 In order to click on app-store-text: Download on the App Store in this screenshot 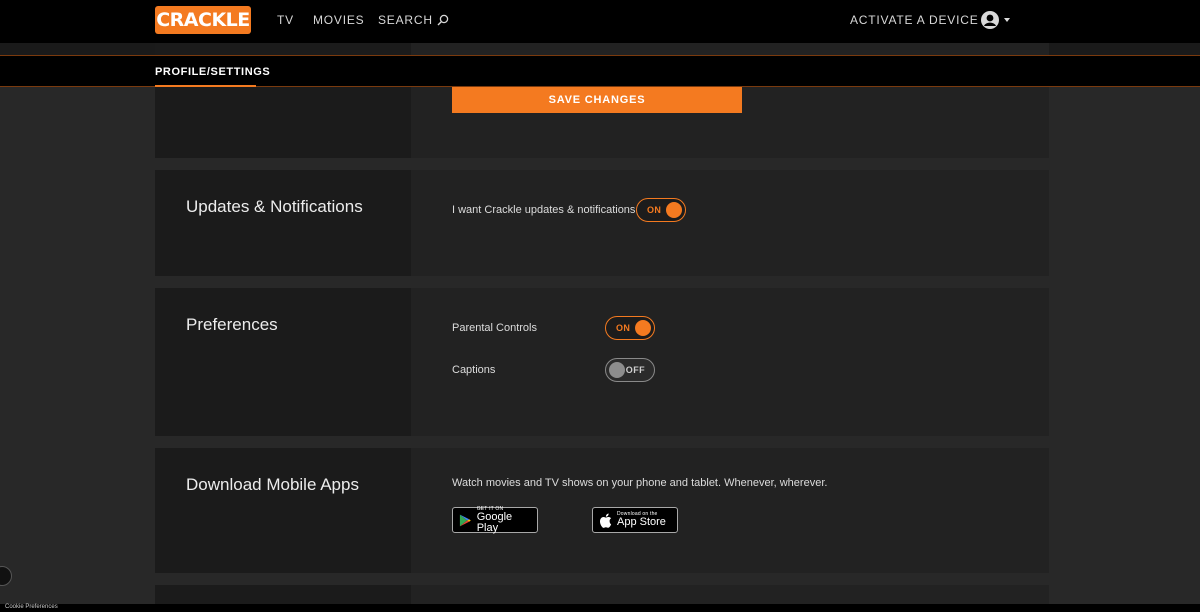, I will do `click(641, 520)`.